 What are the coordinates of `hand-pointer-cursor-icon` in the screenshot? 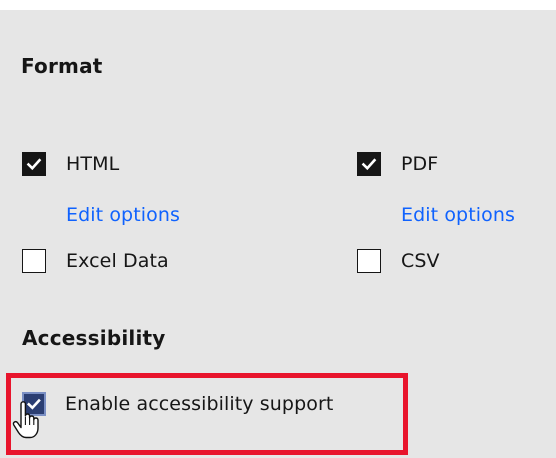 It's located at (25, 420).